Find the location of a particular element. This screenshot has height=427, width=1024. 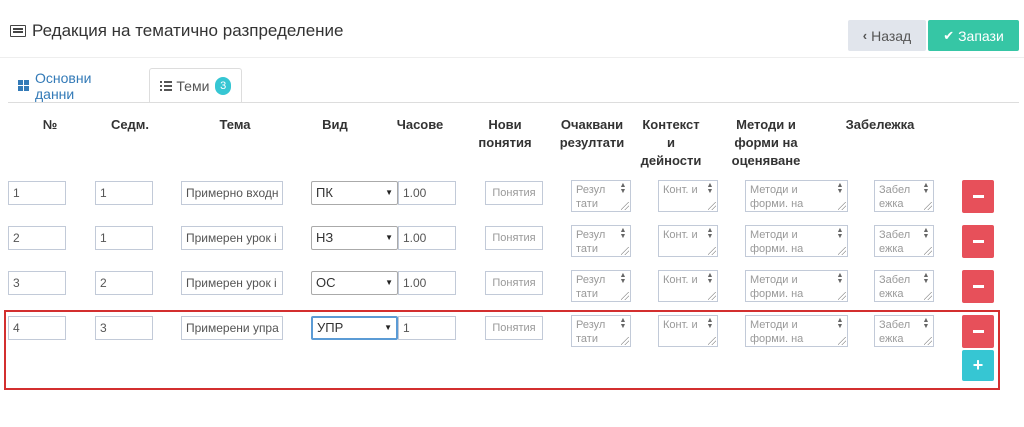

add-row-button: + is located at coordinates (978, 365).